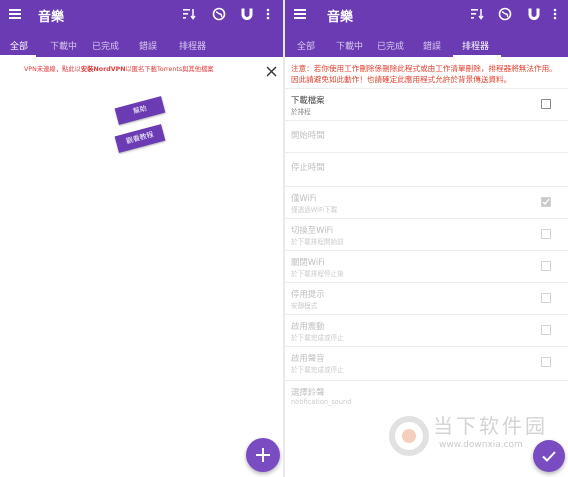  I want to click on setting-subtitle: 安靜模式, so click(304, 306).